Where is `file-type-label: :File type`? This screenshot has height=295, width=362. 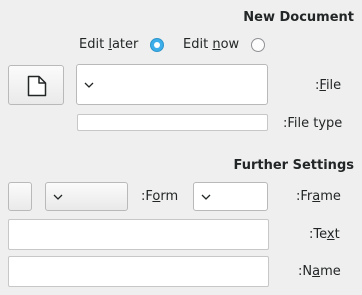 file-type-label: :File type is located at coordinates (313, 123).